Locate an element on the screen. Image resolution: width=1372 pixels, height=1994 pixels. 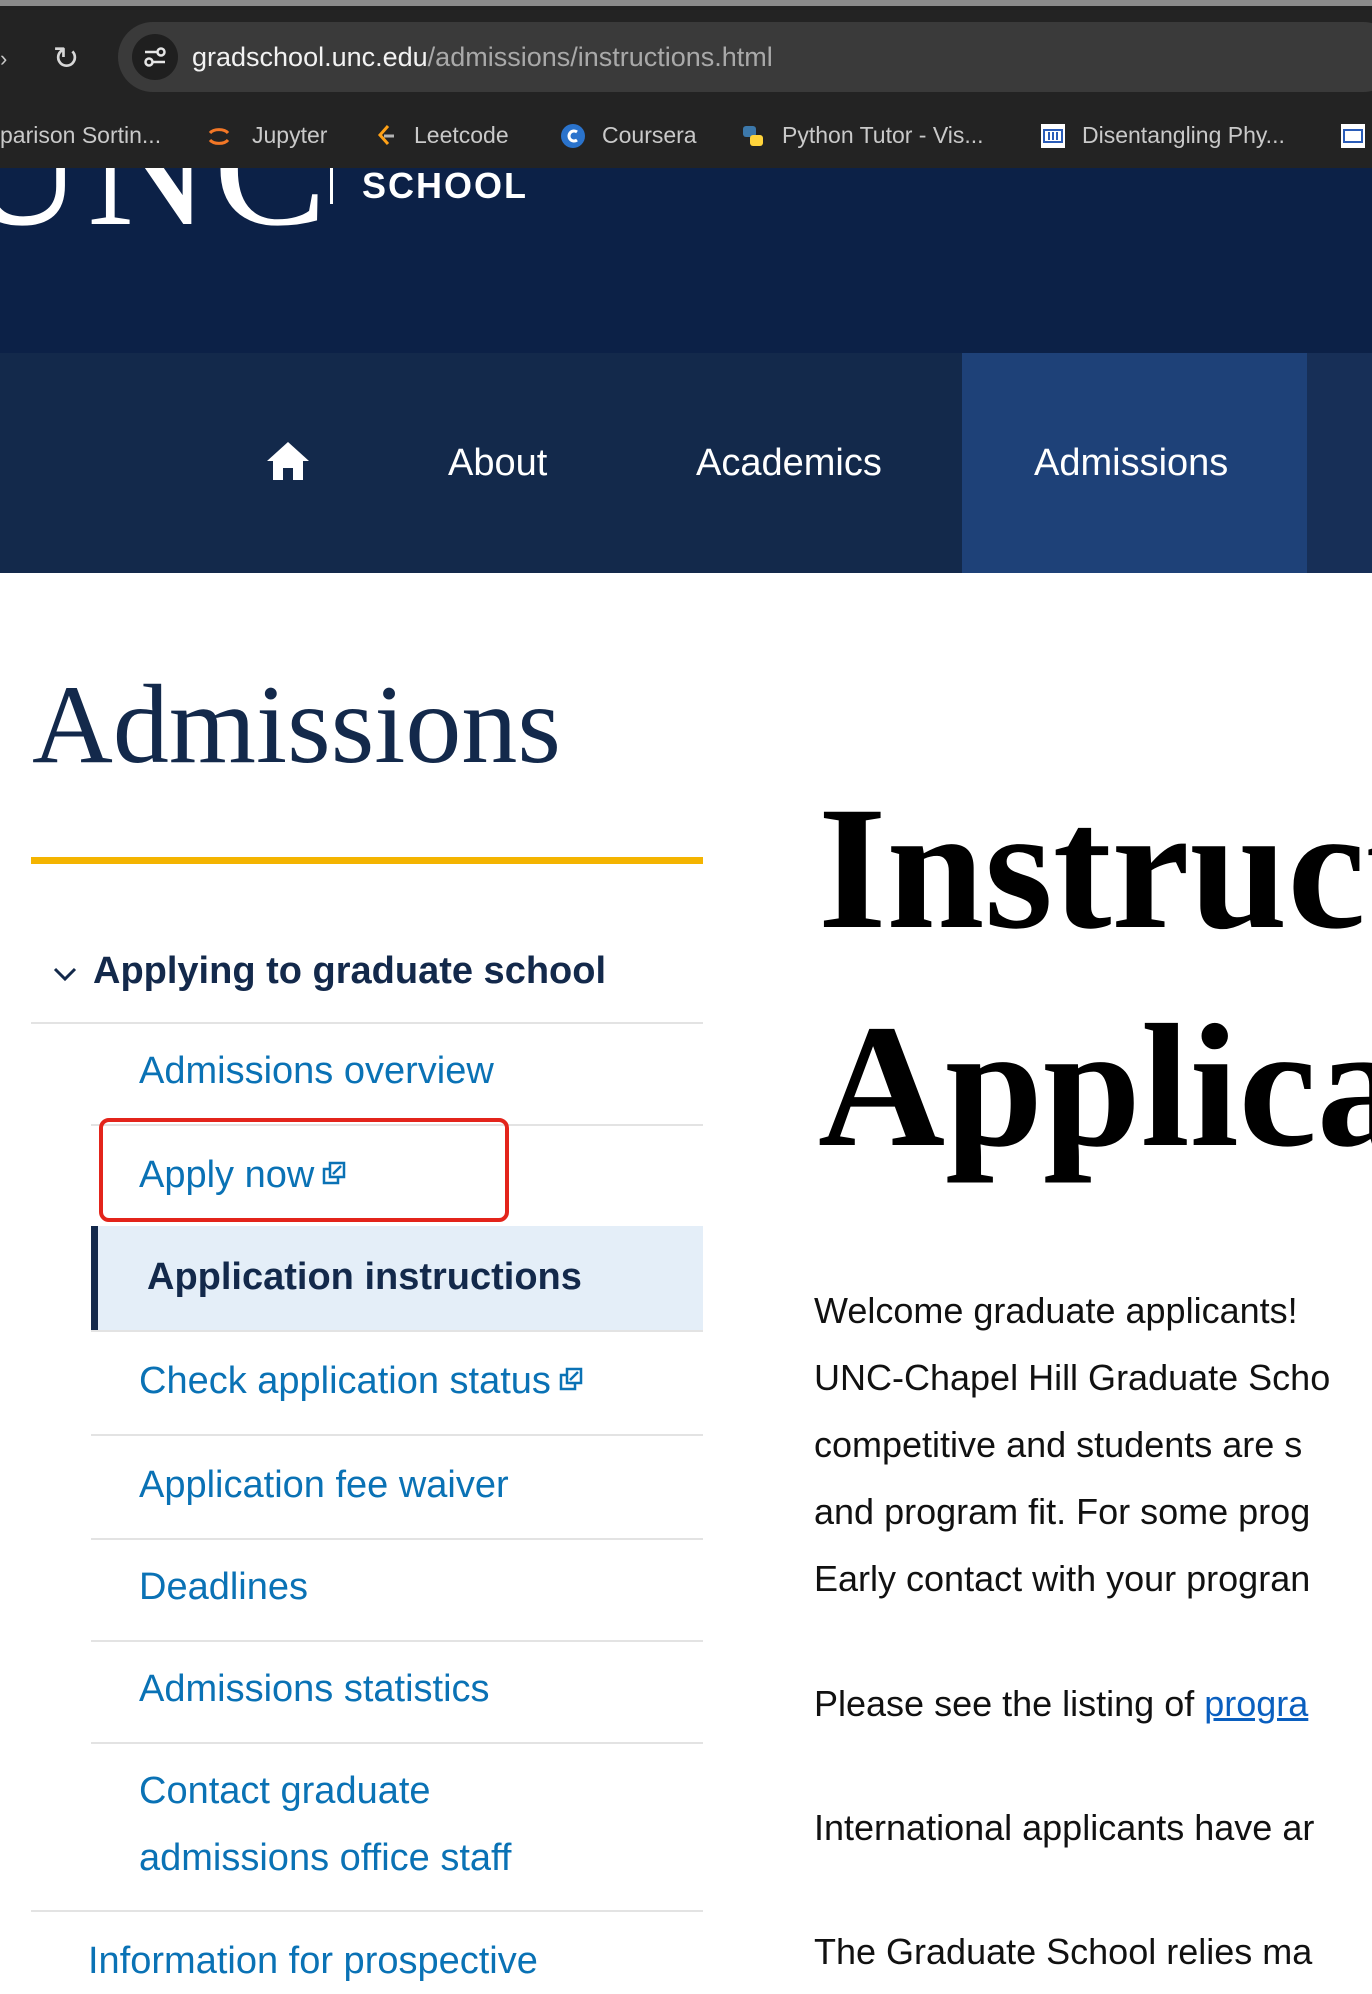
url-path: /admissions/instructions.html is located at coordinates (600, 57).